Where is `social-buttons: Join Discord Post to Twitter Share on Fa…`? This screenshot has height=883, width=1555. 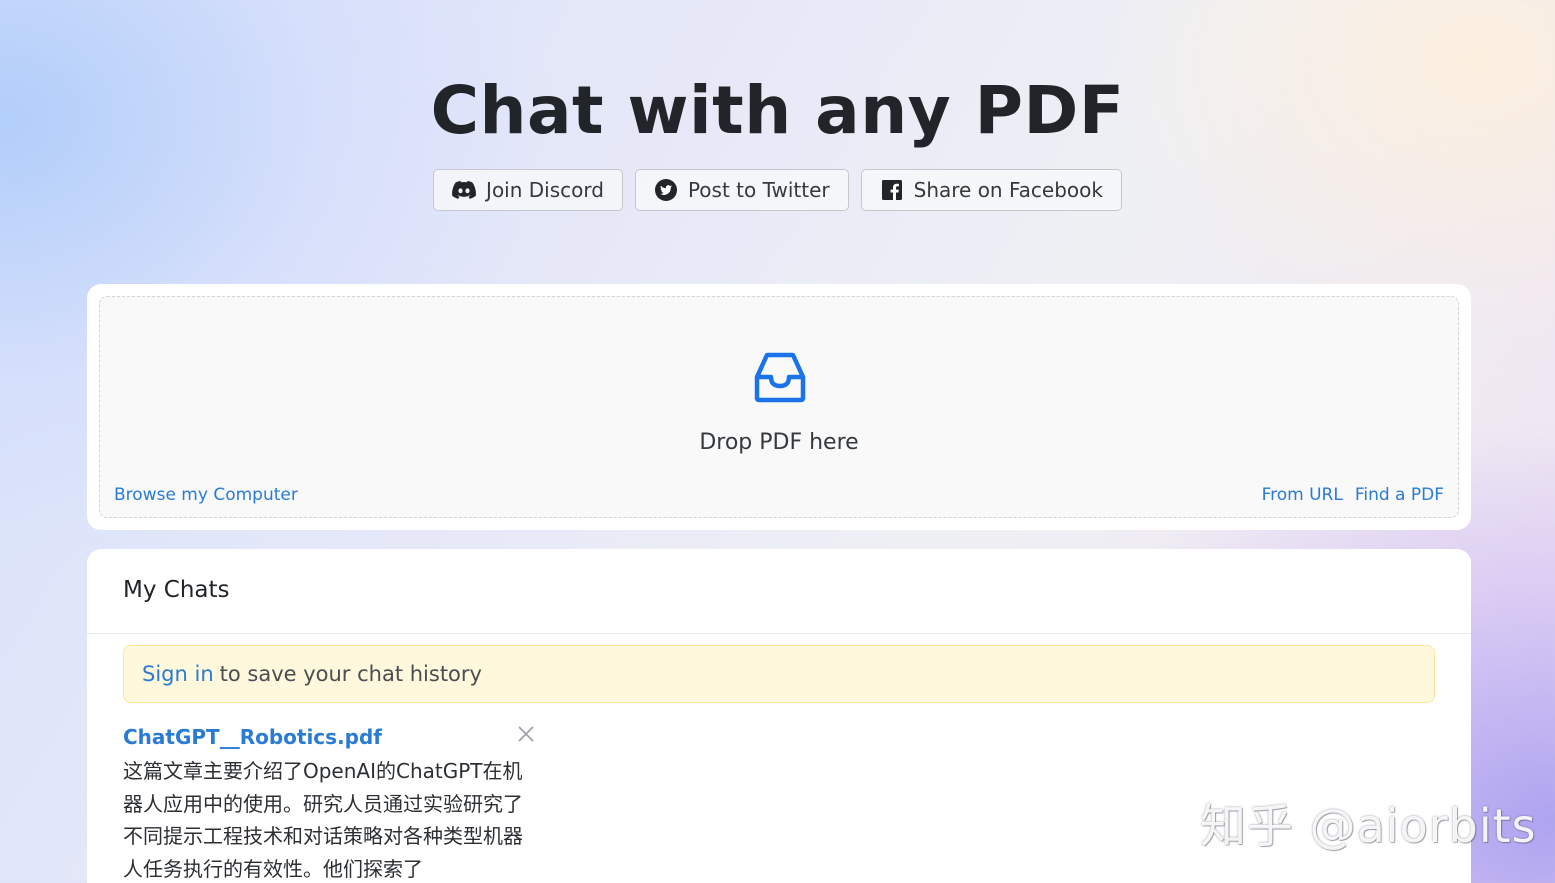 social-buttons: Join Discord Post to Twitter Share on Fa… is located at coordinates (777, 190).